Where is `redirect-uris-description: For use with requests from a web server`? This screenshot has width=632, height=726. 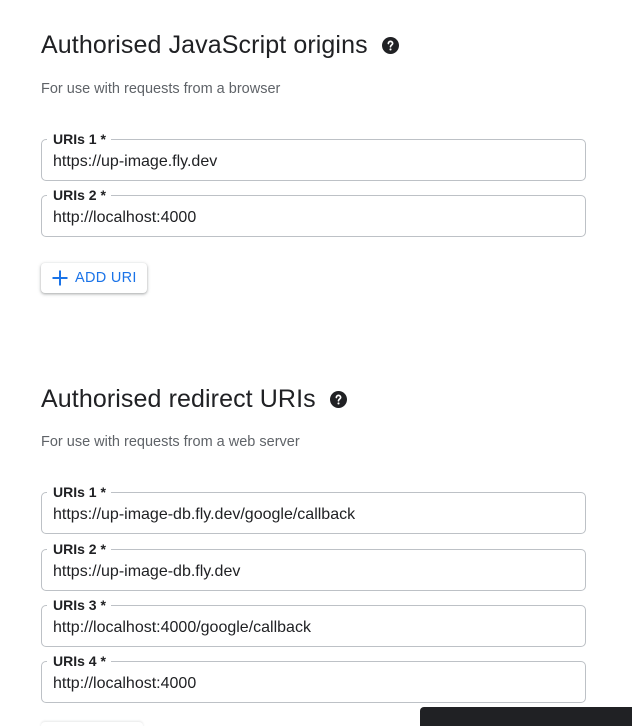
redirect-uris-description: For use with requests from a web server is located at coordinates (170, 442).